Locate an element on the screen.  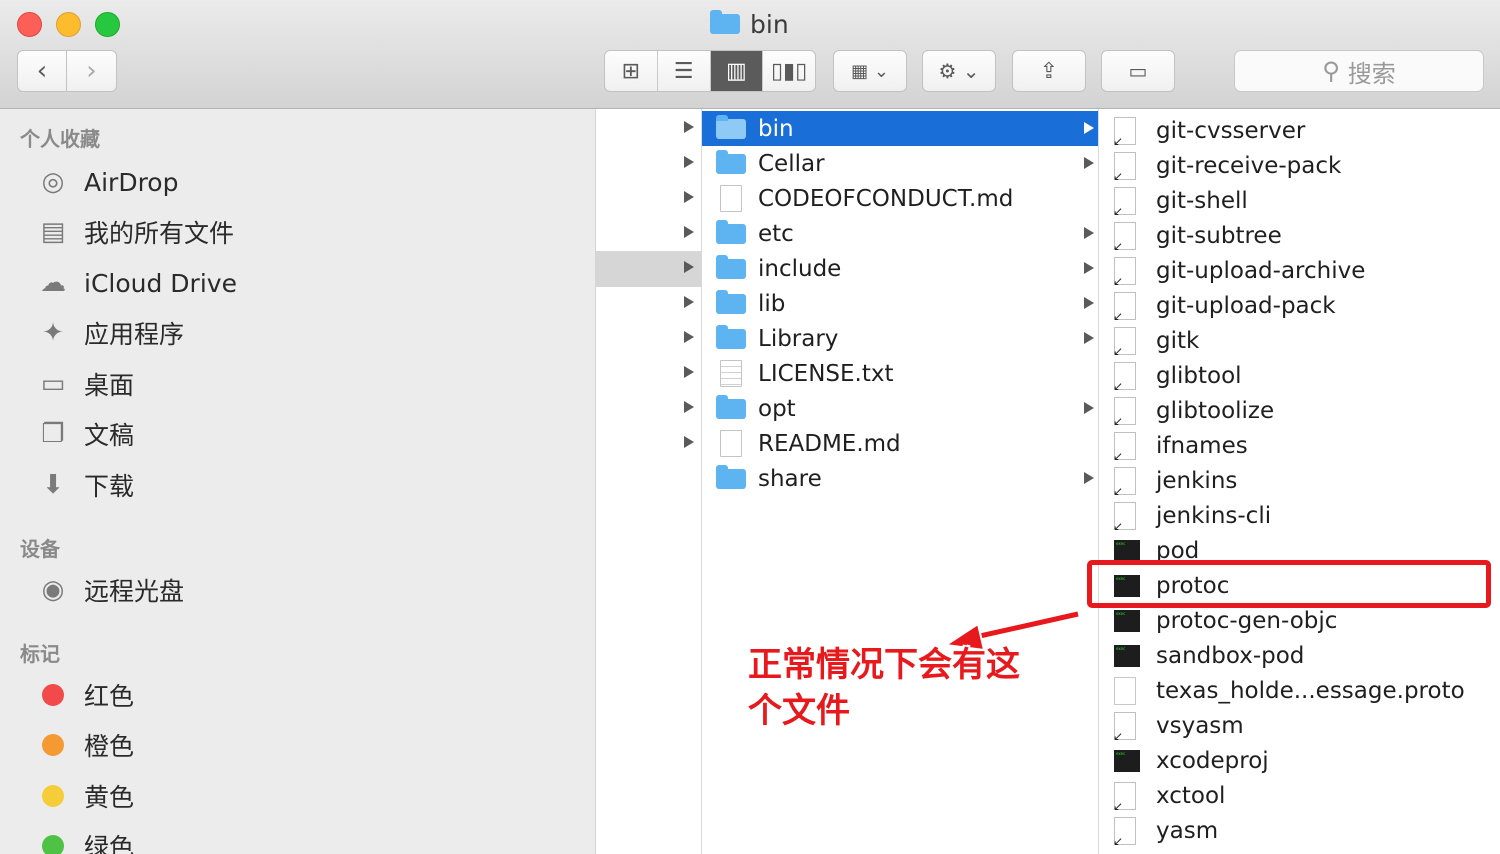
annotation-line-2: 个文件 is located at coordinates (799, 711).